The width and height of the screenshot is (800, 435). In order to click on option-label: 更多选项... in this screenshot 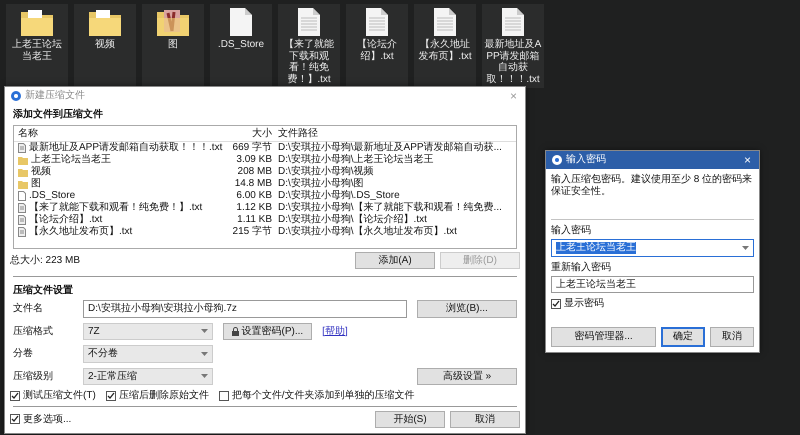, I will do `click(47, 419)`.